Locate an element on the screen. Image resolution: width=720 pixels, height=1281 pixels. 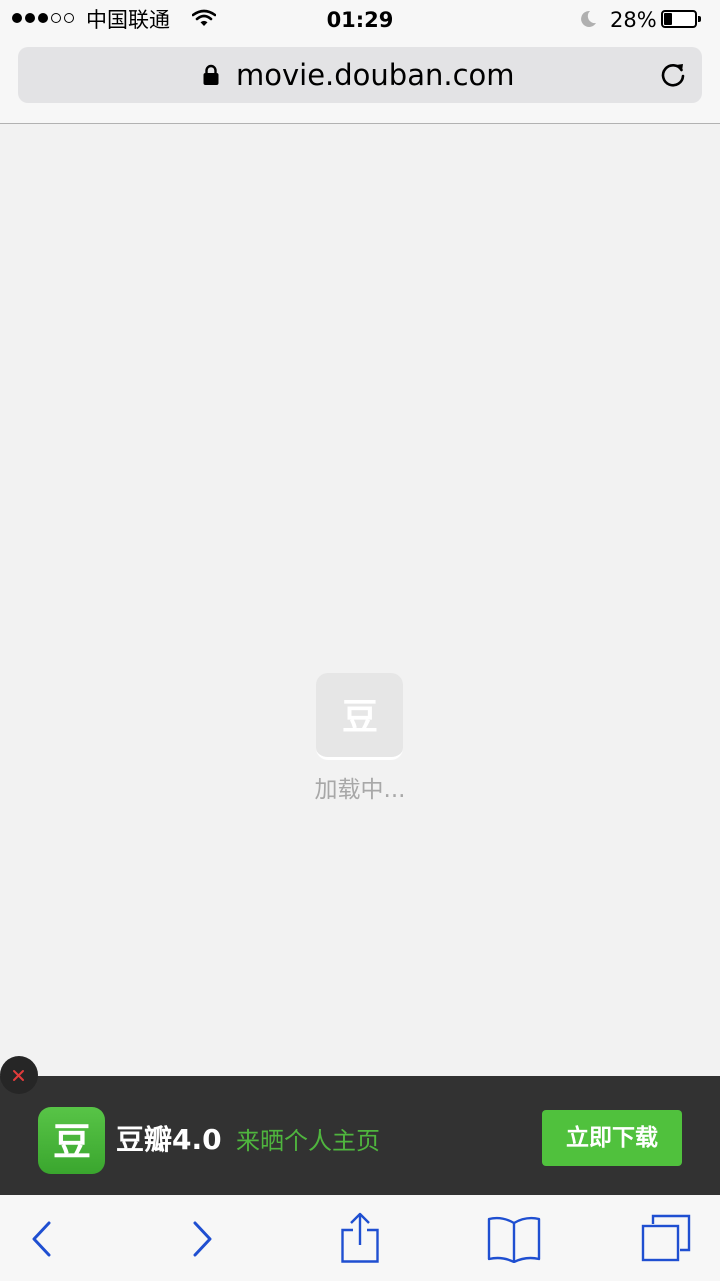
lock-icon is located at coordinates (211, 77).